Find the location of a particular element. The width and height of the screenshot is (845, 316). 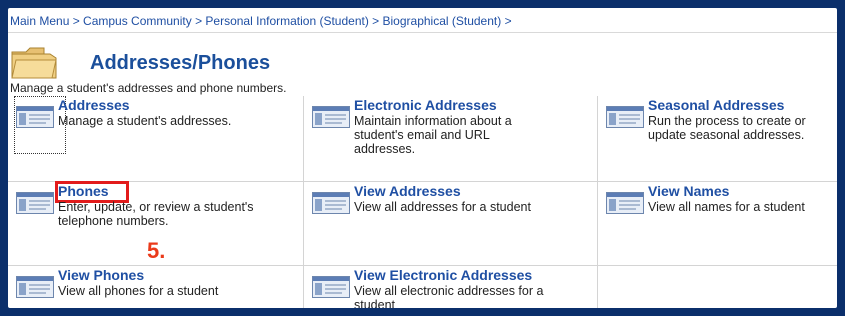

tile-view-names: View Names View all names for a student is located at coordinates (717, 224).